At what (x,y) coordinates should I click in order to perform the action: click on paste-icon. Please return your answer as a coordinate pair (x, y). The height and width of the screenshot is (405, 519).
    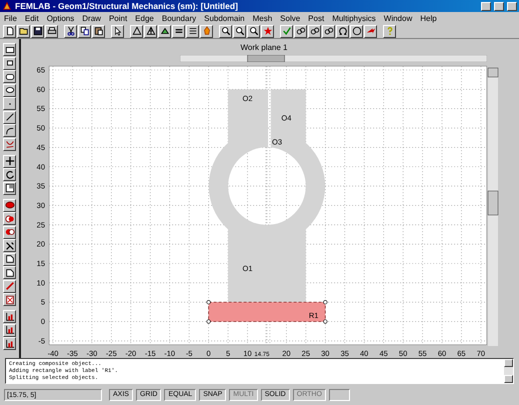
    Looking at the image, I should click on (99, 31).